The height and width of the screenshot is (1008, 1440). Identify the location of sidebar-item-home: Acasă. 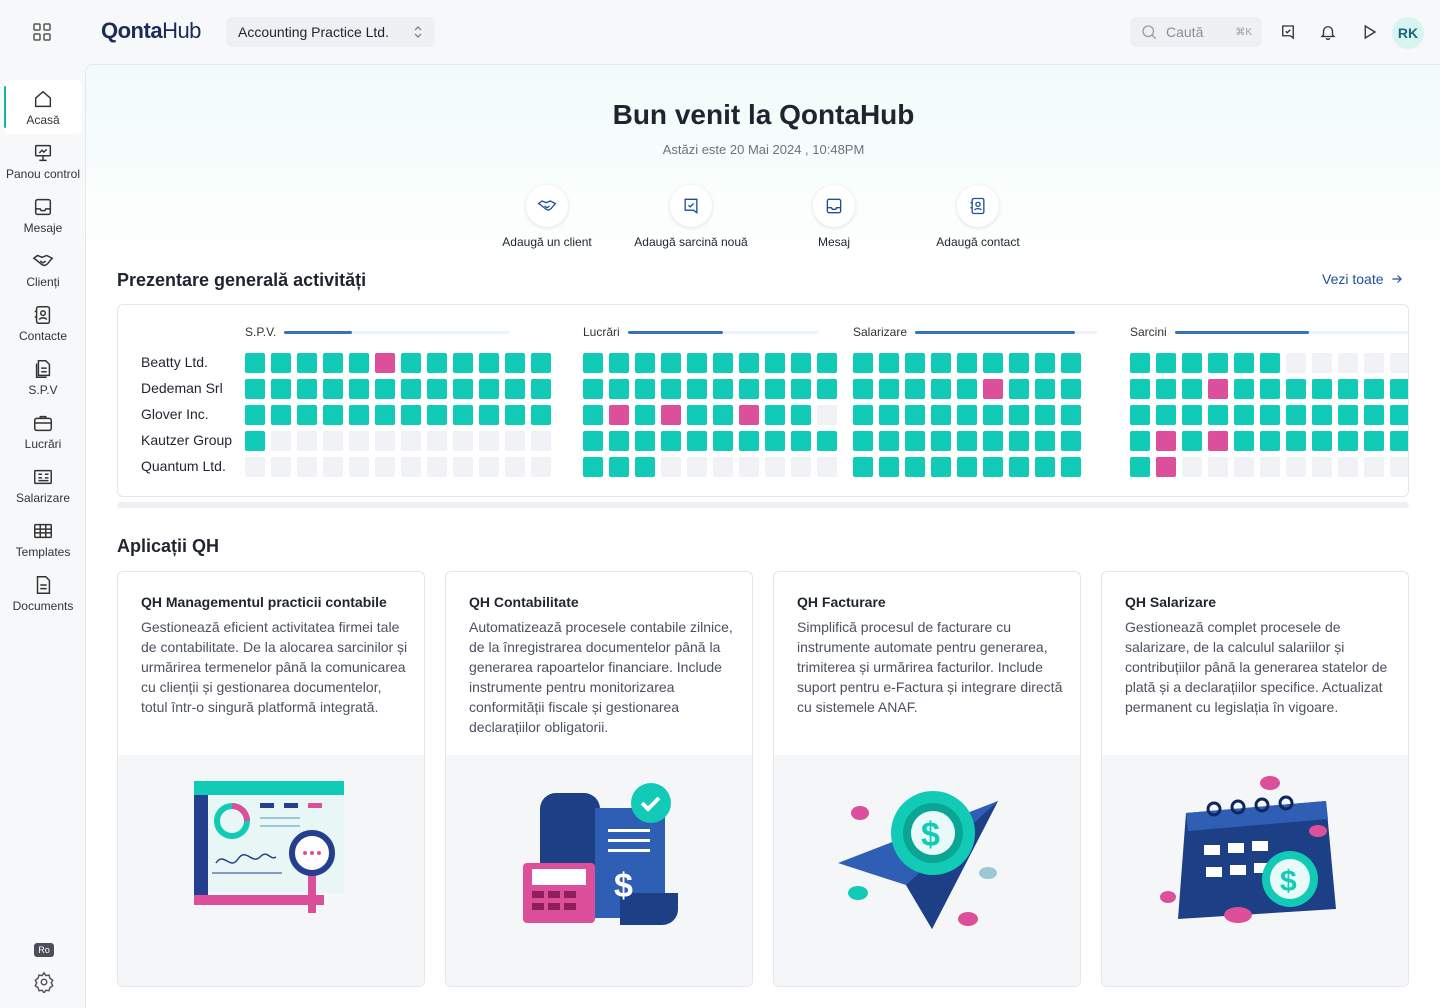
(43, 107).